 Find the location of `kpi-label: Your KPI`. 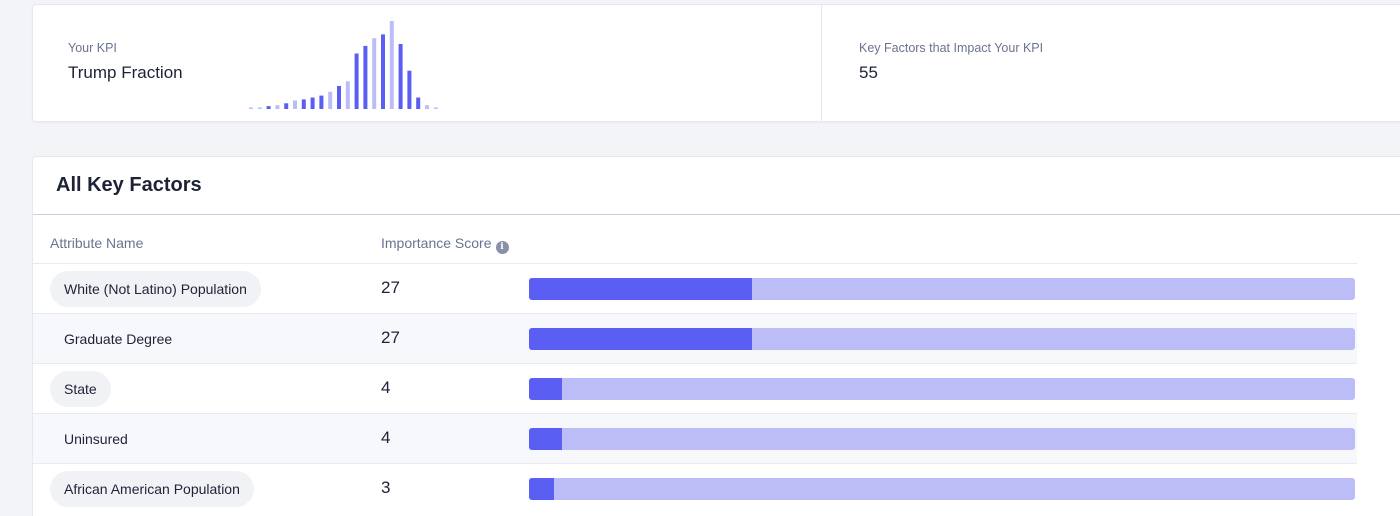

kpi-label: Your KPI is located at coordinates (92, 48).